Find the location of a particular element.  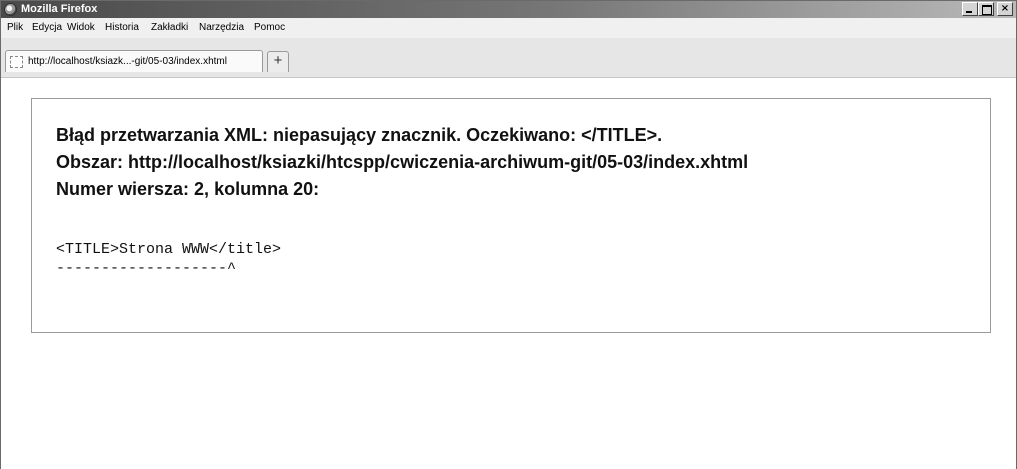

menu-item-edycja: Edycja is located at coordinates (47, 28).